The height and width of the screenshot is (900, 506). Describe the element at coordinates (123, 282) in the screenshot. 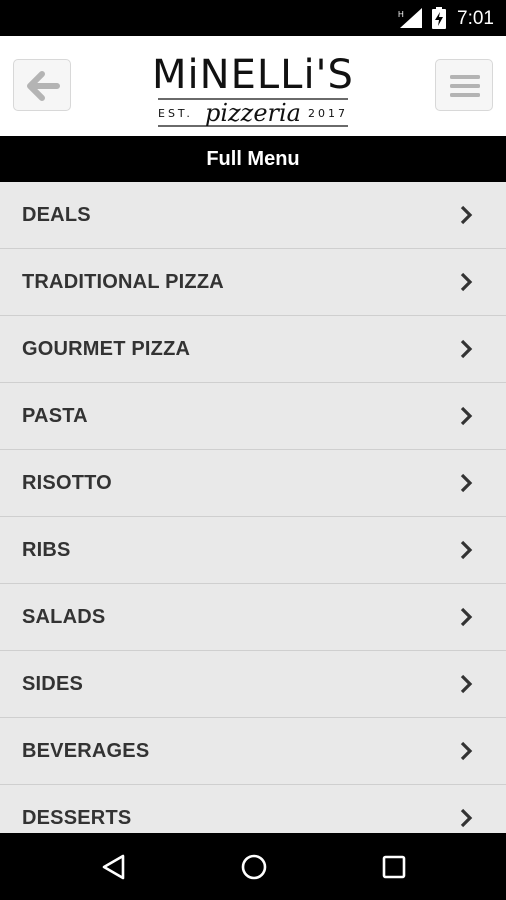

I see `menu-item-label: TRADITIONAL PIZZA` at that location.